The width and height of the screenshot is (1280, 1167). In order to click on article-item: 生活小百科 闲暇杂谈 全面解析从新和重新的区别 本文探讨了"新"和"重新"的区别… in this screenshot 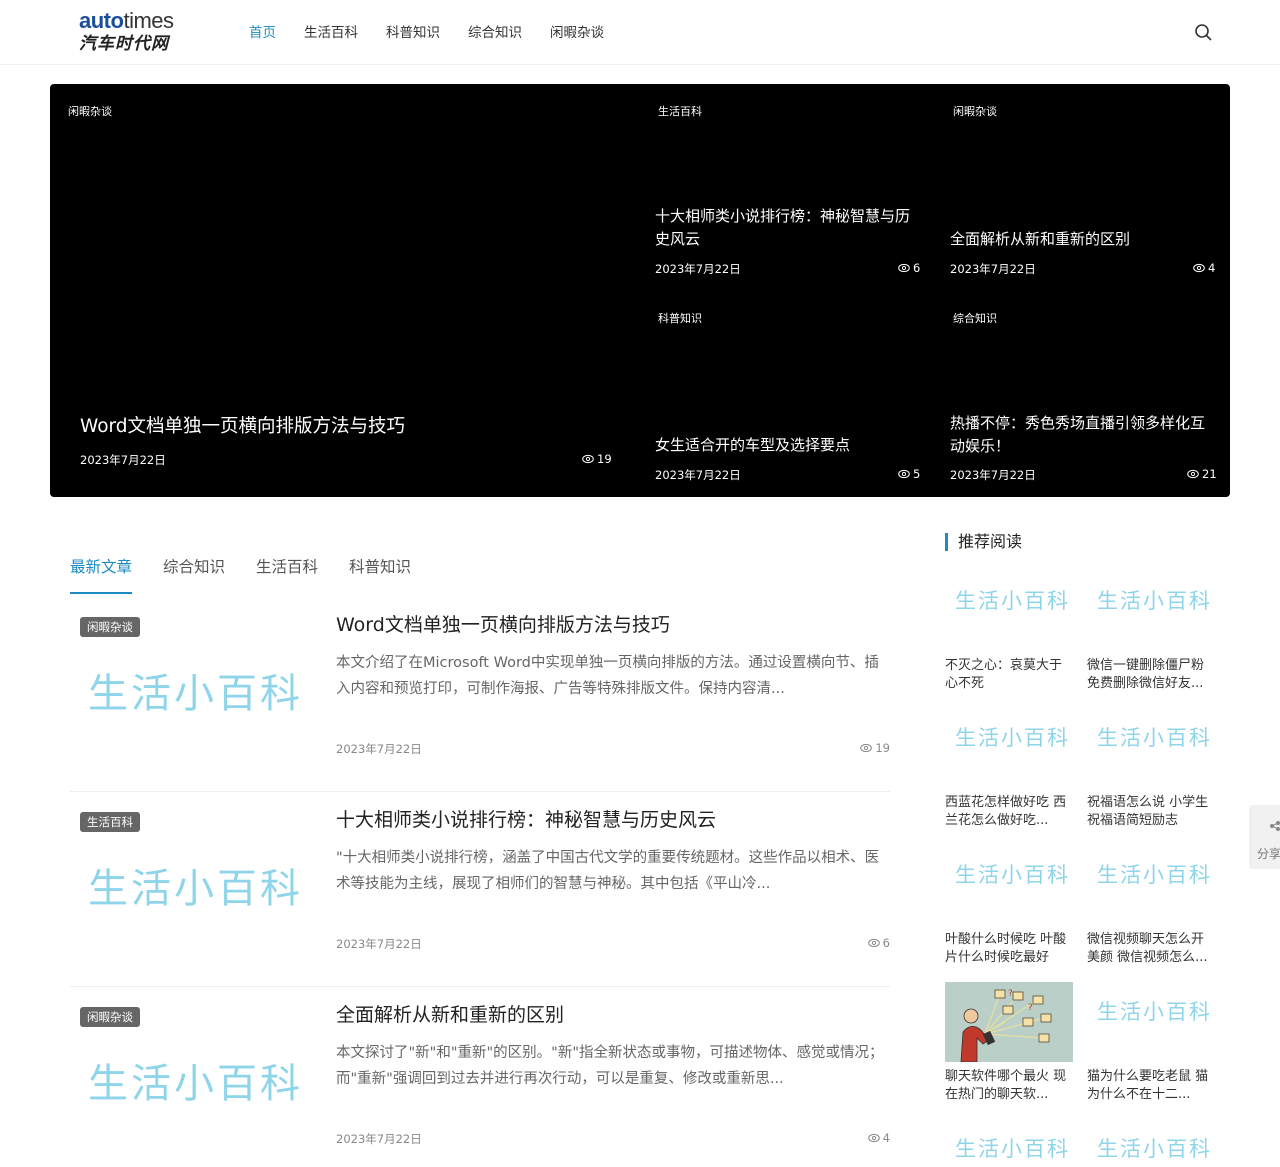, I will do `click(480, 1077)`.